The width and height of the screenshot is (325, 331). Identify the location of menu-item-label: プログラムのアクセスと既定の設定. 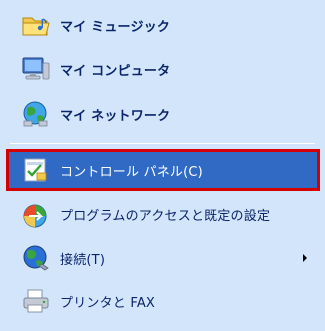
(165, 216).